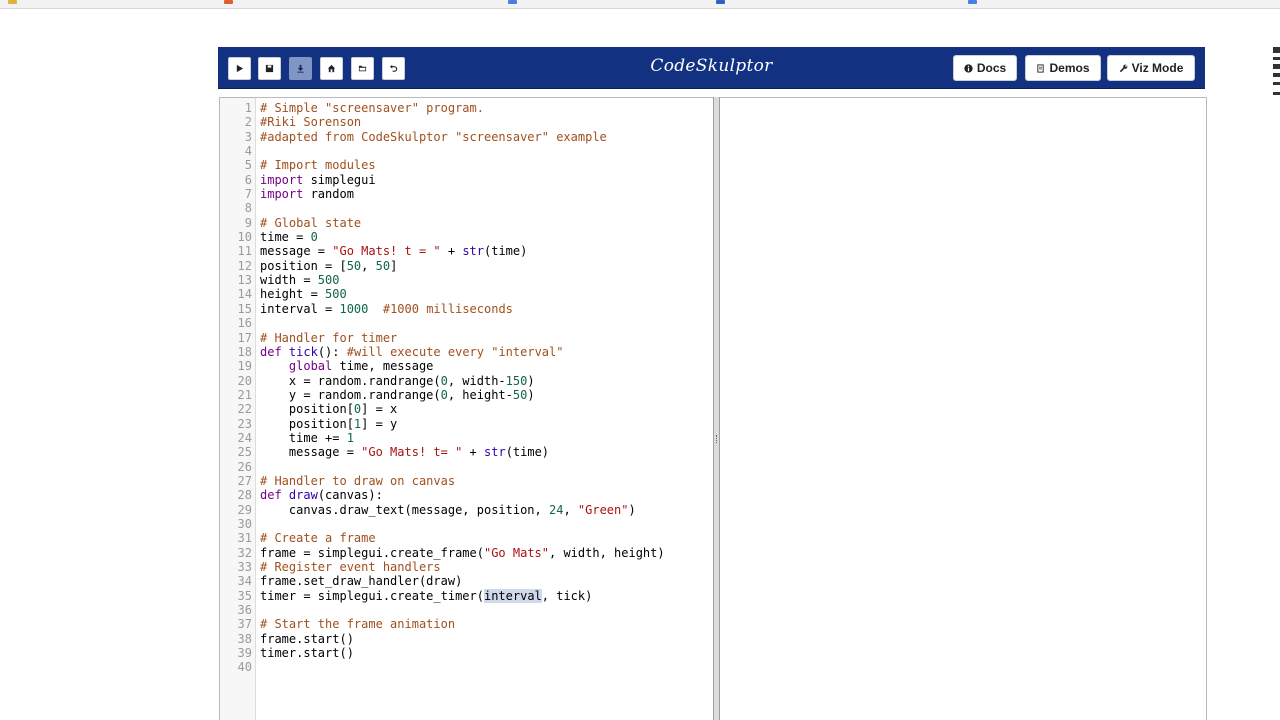 This screenshot has height=720, width=1280. What do you see at coordinates (244, 638) in the screenshot?
I see `line-number: 38` at bounding box center [244, 638].